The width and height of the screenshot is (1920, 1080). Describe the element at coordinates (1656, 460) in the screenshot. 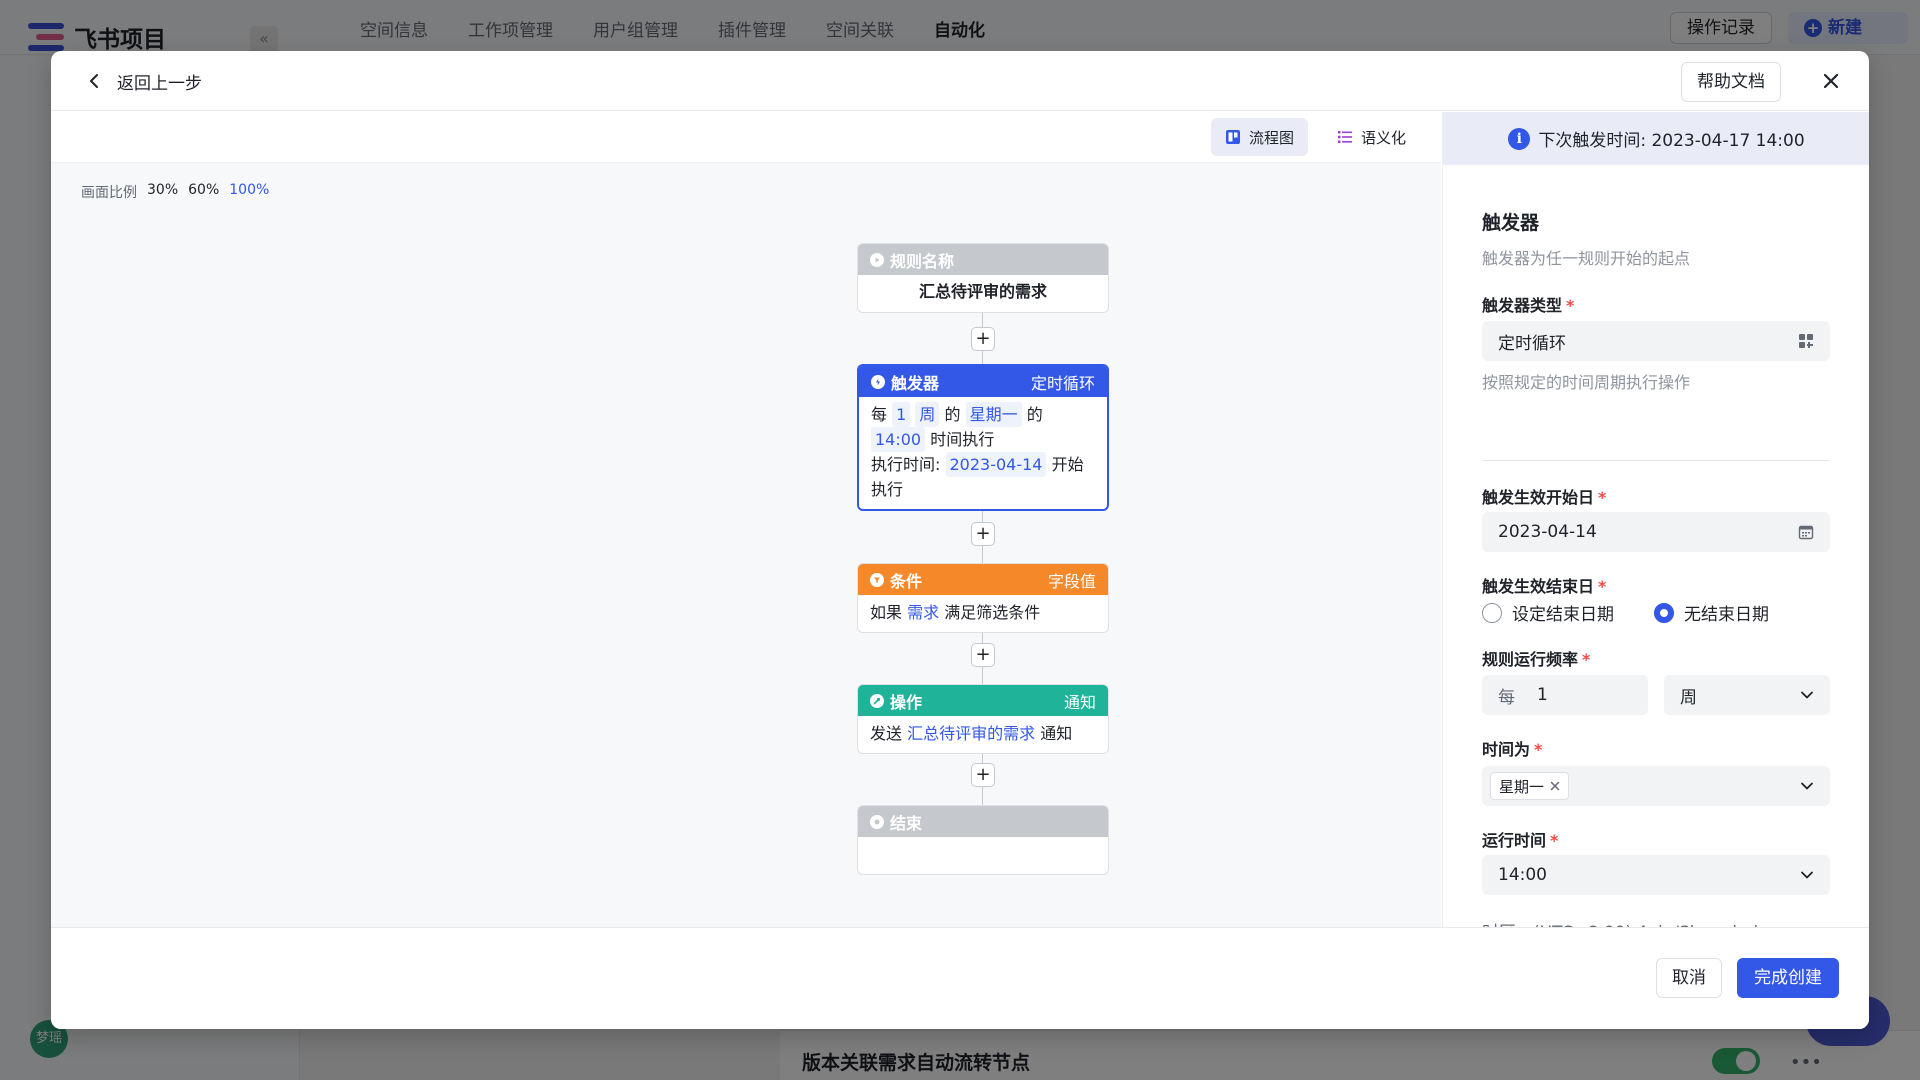

I see `panel-divider` at that location.